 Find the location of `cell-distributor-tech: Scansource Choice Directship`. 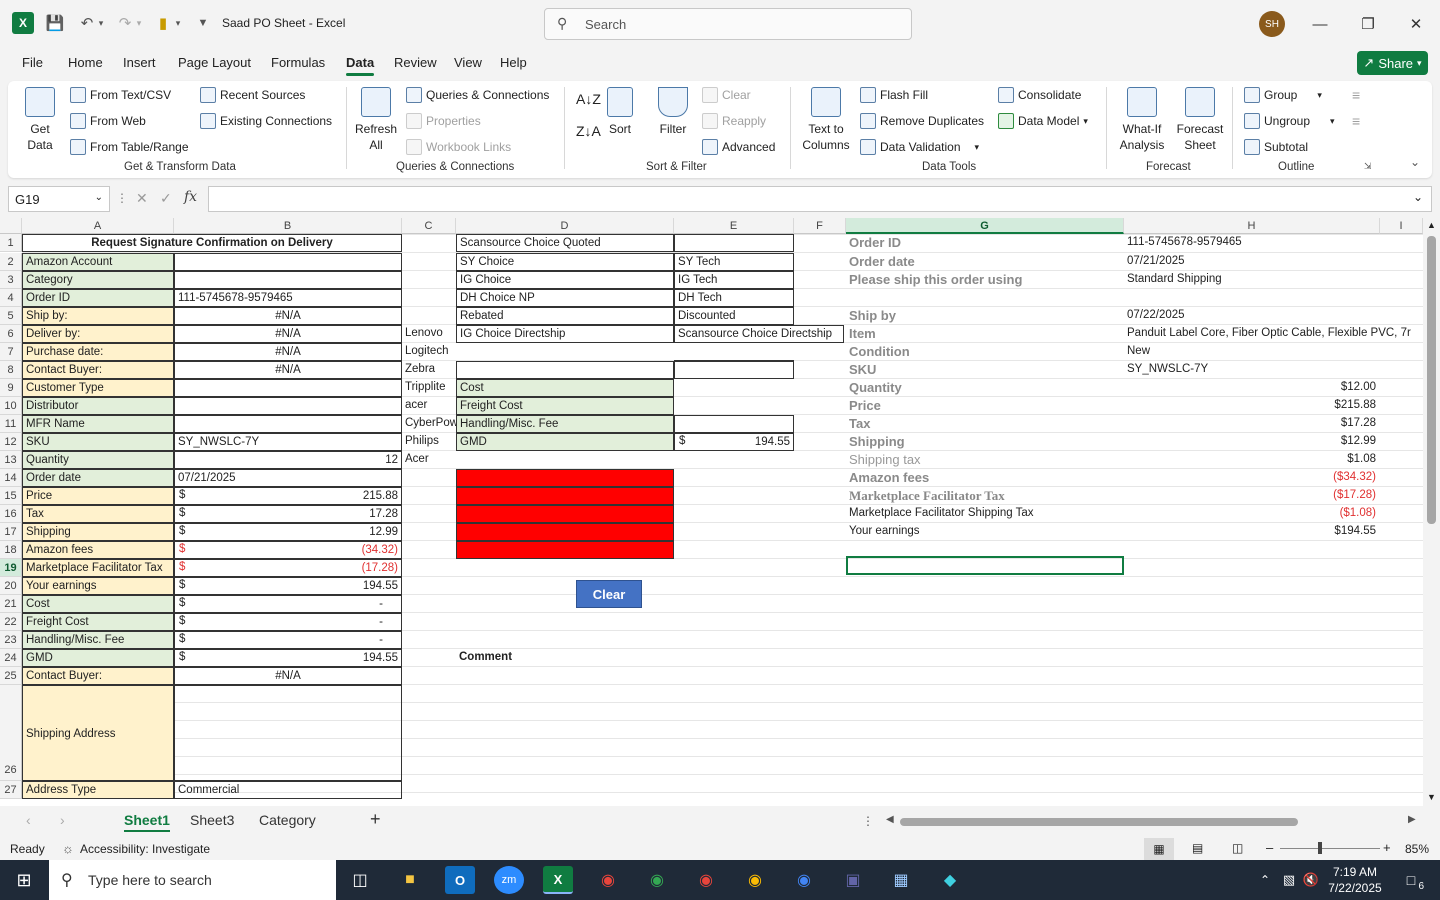

cell-distributor-tech: Scansource Choice Directship is located at coordinates (759, 334).